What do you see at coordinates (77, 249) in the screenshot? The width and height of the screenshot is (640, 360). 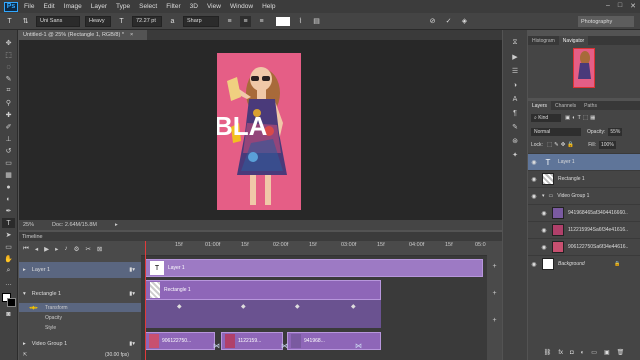 I see `settings-icon: ⚙` at bounding box center [77, 249].